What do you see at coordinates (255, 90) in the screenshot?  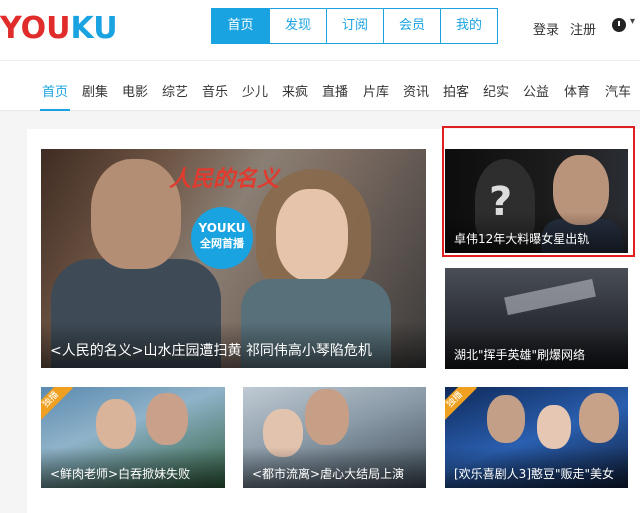 I see `category-kids: 少儿` at bounding box center [255, 90].